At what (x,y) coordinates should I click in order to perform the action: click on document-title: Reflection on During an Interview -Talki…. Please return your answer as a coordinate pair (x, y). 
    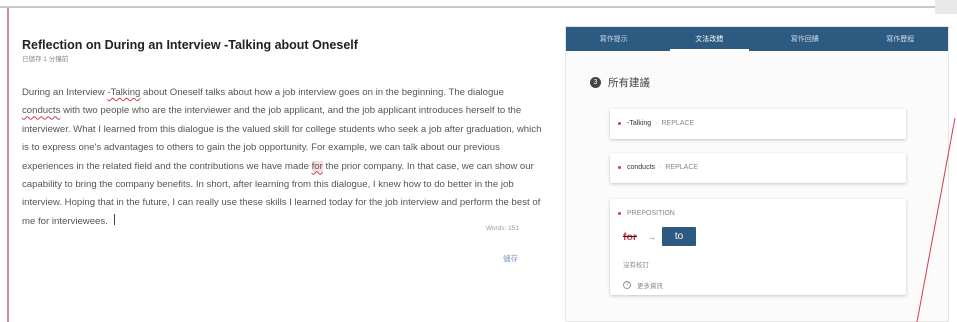
    Looking at the image, I should click on (190, 45).